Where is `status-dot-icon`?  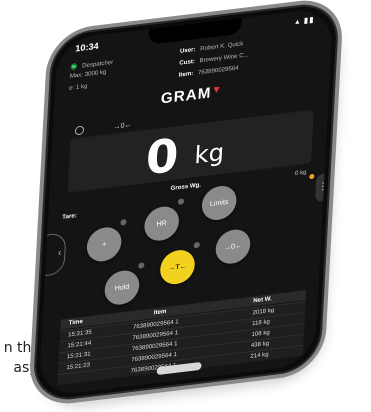 status-dot-icon is located at coordinates (312, 176).